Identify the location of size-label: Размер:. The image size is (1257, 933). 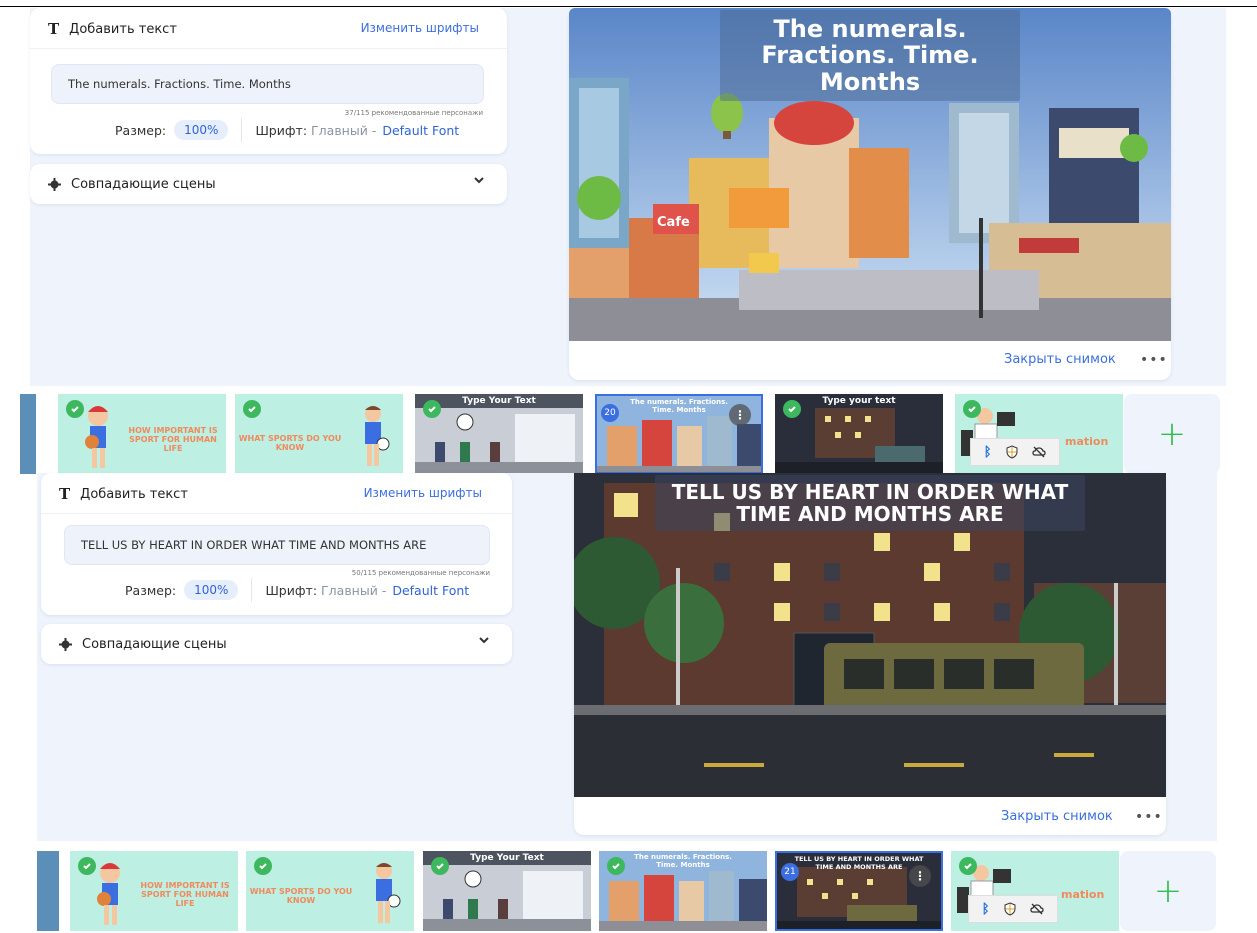
(151, 590).